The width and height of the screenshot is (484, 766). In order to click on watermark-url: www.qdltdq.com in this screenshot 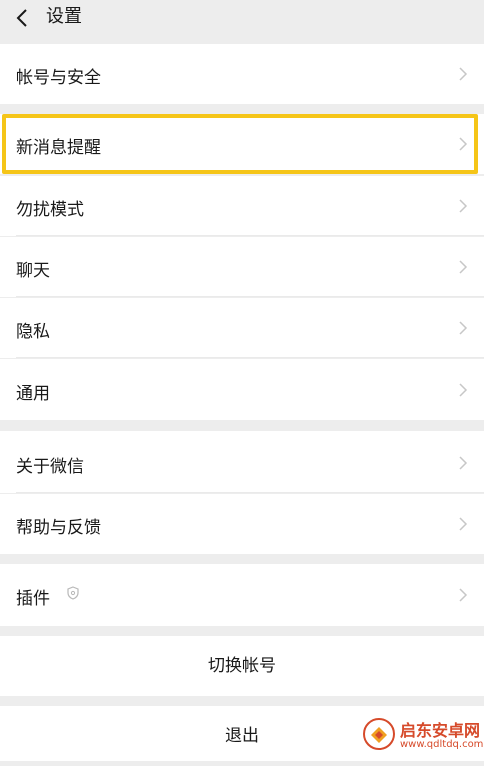, I will do `click(442, 744)`.